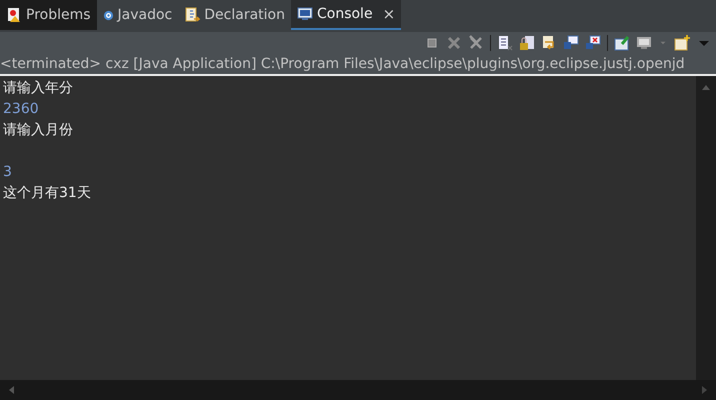 The height and width of the screenshot is (400, 716). I want to click on horizontal-scrollbar, so click(358, 390).